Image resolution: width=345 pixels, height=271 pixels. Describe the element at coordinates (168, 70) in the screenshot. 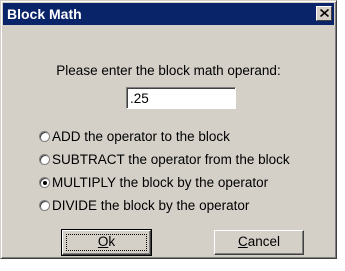

I see `operand-prompt: Please enter the block math operand:` at that location.